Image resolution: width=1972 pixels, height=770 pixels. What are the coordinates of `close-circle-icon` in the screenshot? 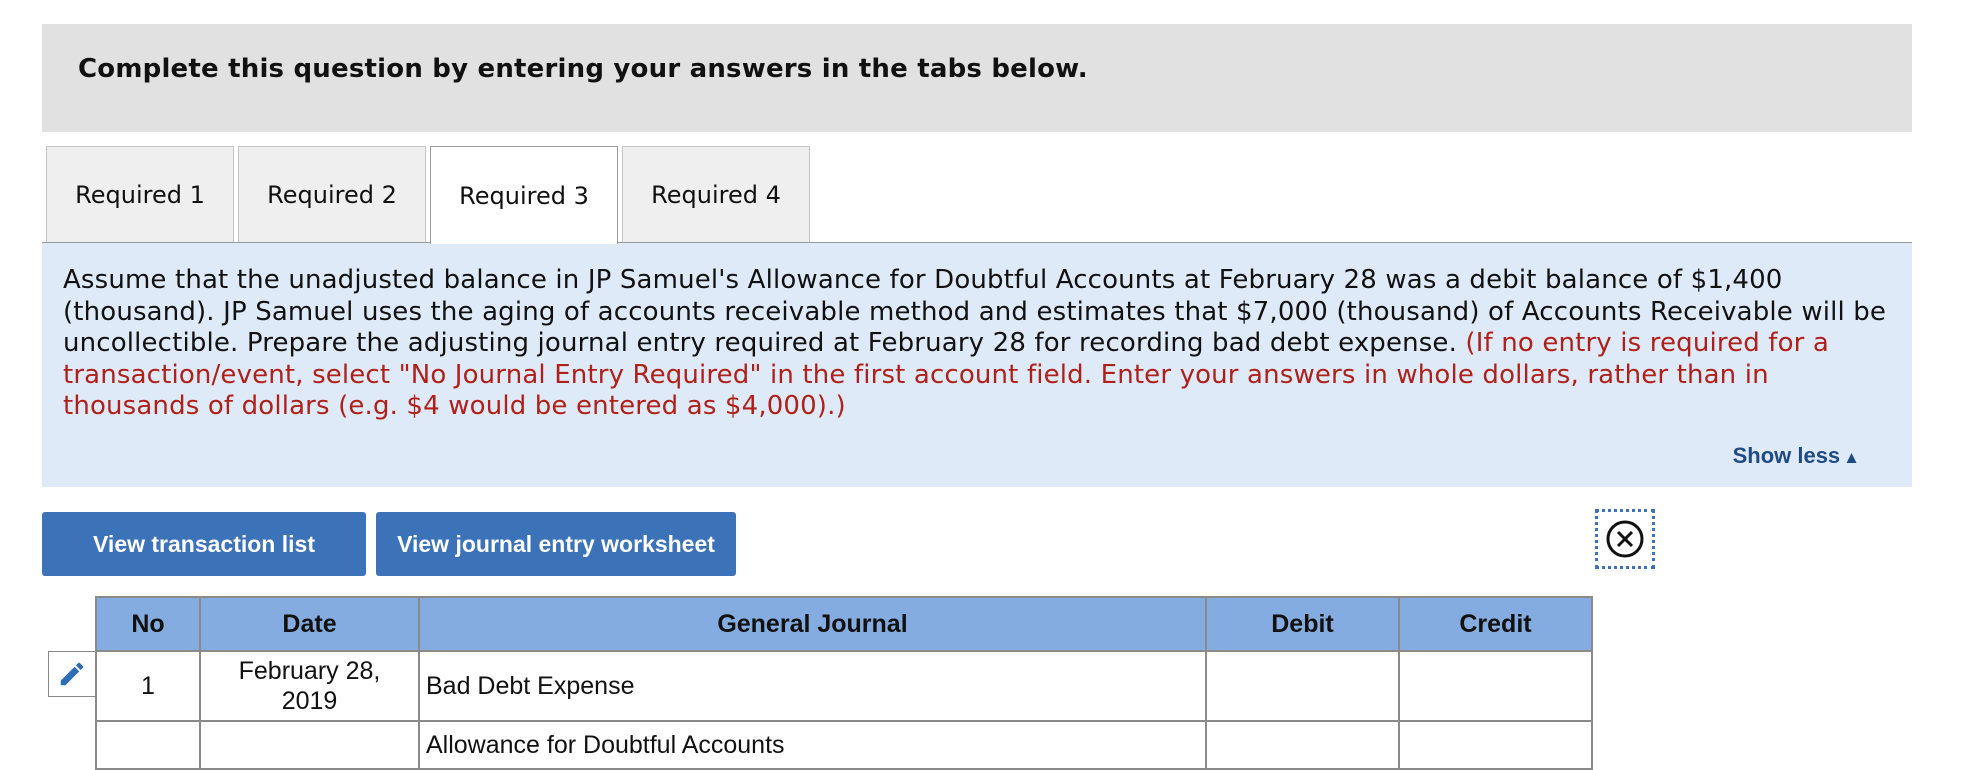 It's located at (1625, 539).